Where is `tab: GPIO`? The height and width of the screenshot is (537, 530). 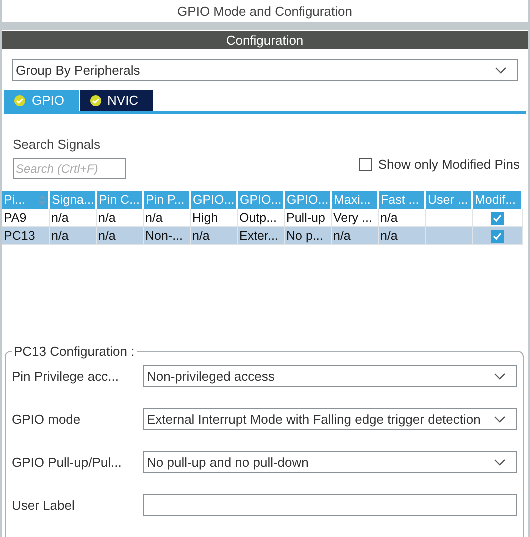
tab: GPIO is located at coordinates (41, 100).